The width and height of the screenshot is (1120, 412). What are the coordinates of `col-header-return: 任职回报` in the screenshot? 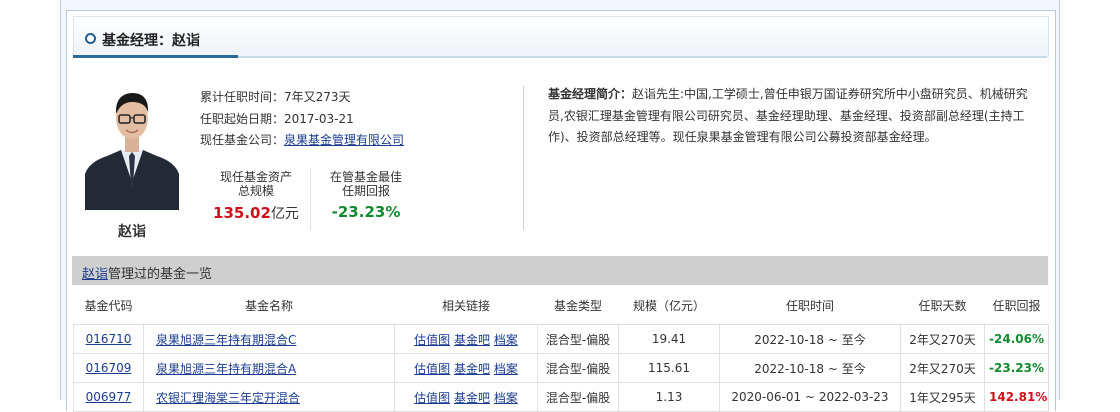 It's located at (1016, 305).